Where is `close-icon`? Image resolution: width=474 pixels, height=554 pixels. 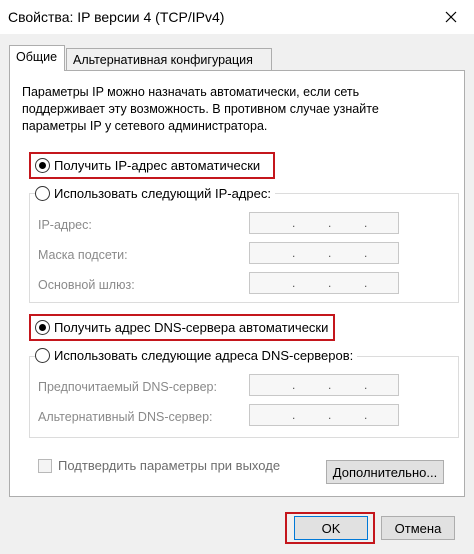
close-icon is located at coordinates (451, 17).